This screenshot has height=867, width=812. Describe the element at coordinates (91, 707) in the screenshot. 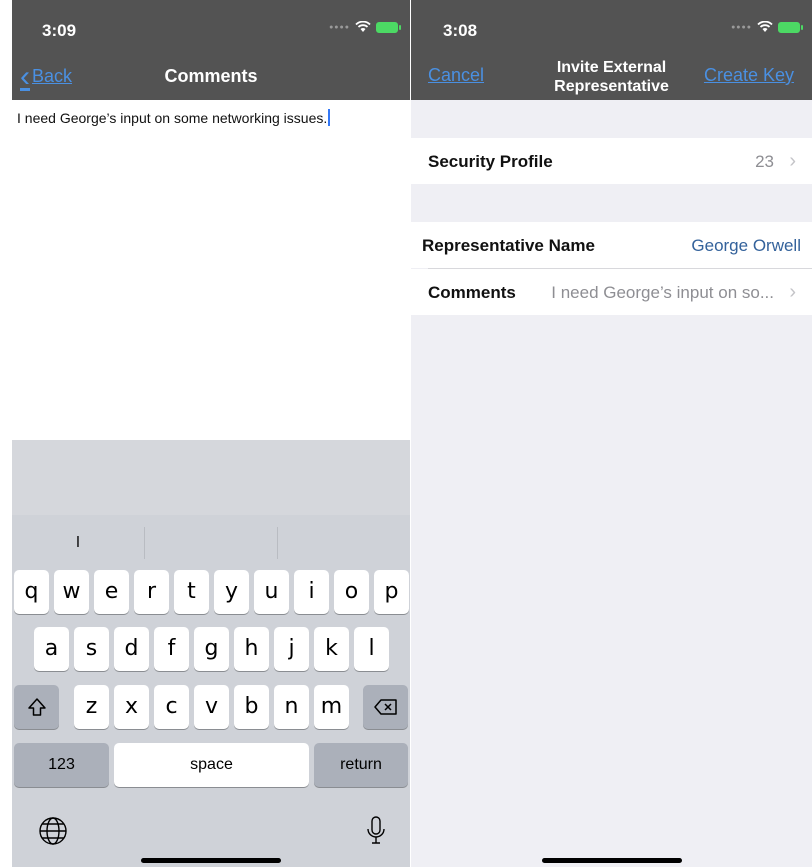

I see `key-z: z` at that location.